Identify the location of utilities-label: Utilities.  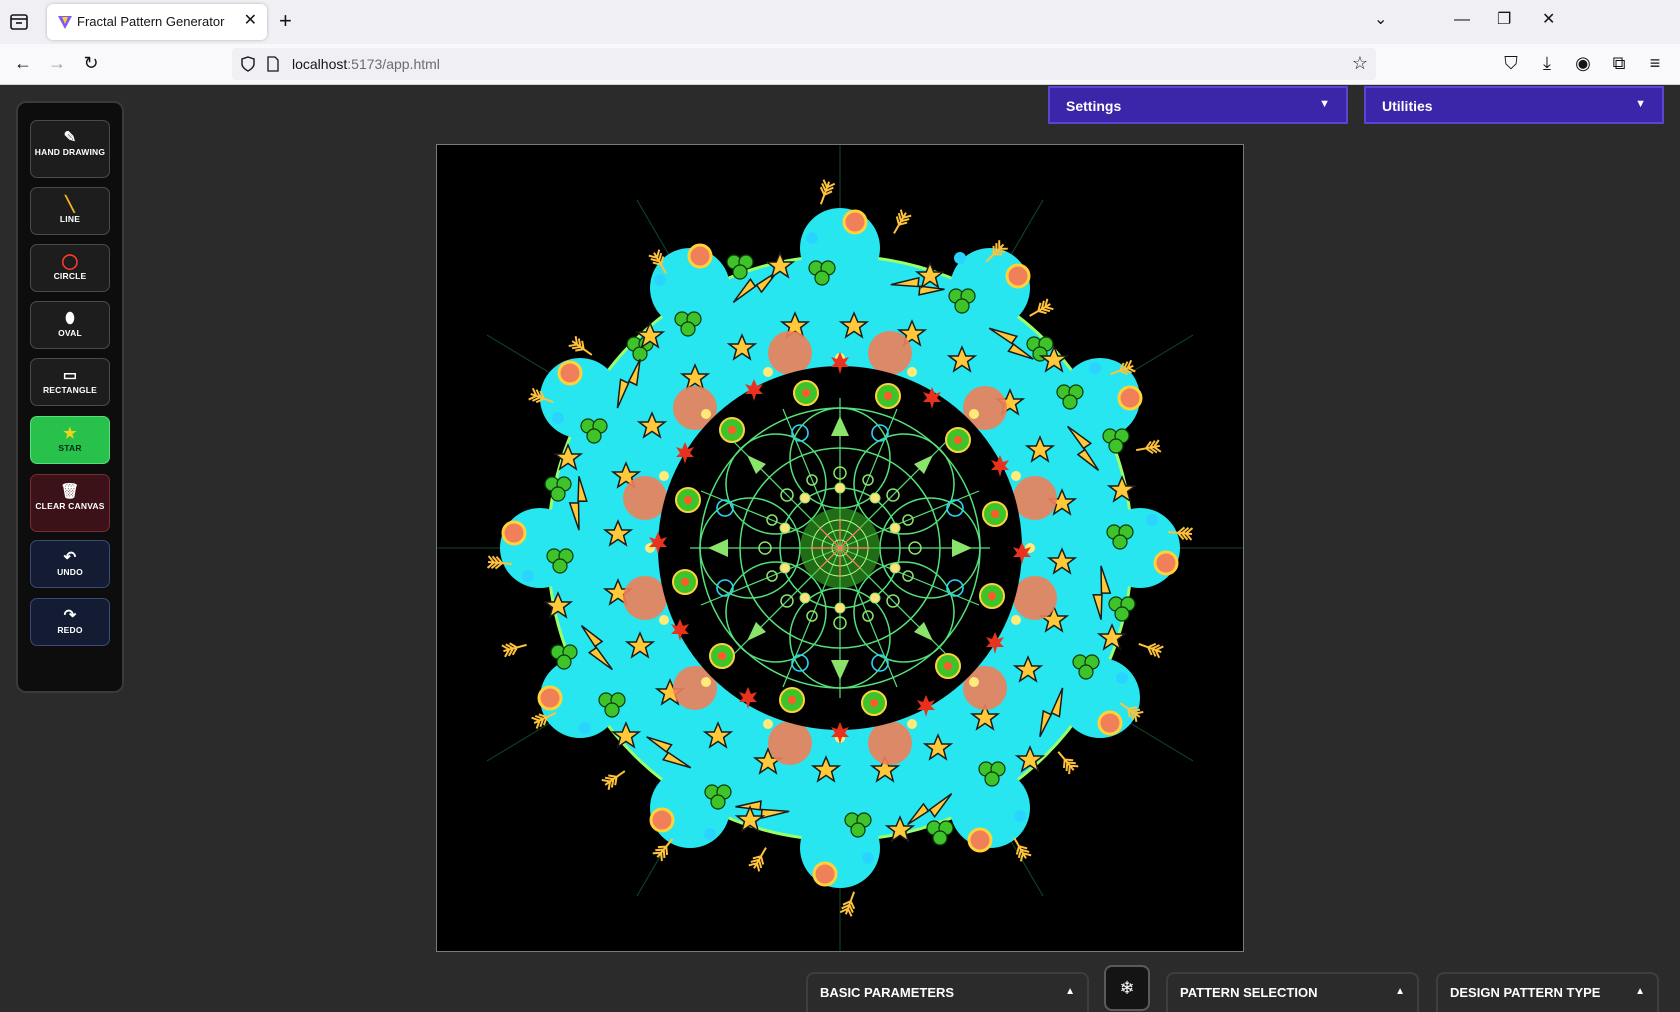
(1407, 106).